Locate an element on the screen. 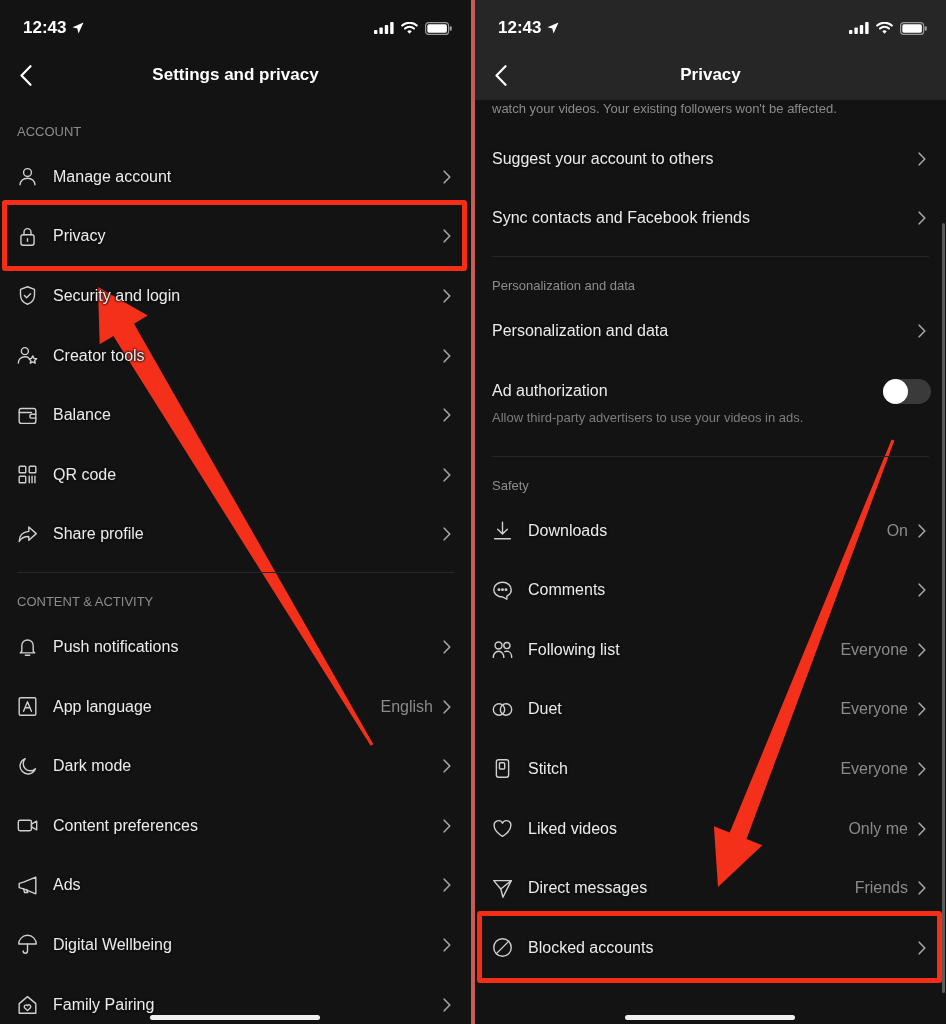  setting-value: English is located at coordinates (406, 706).